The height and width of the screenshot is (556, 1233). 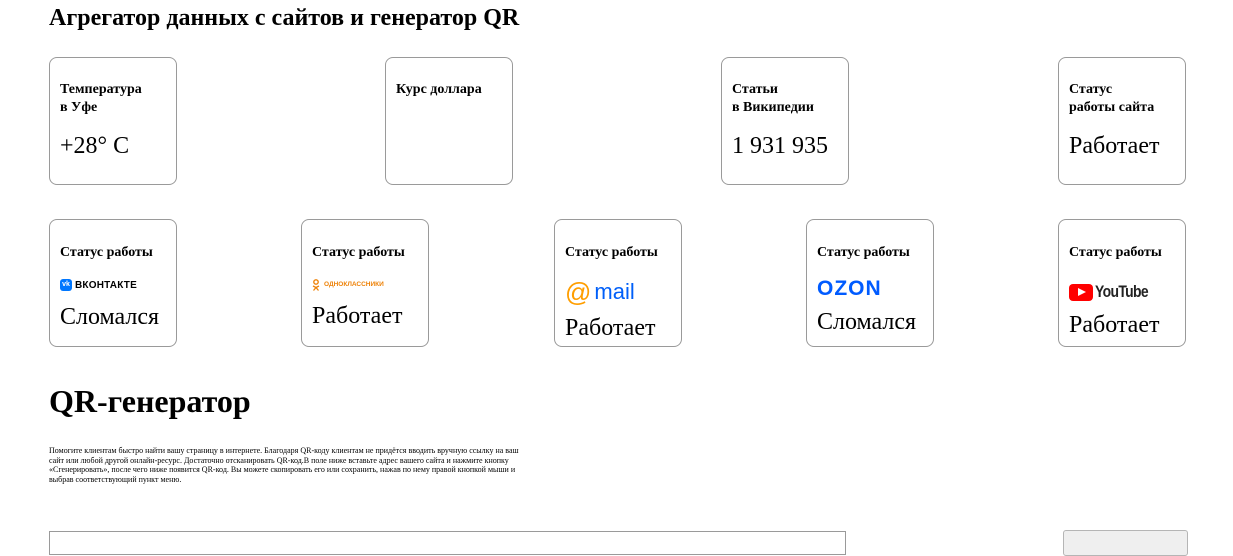 What do you see at coordinates (785, 121) in the screenshot?
I see `wikipedia-articles-widget: Статьи в Википедии 1 931 935` at bounding box center [785, 121].